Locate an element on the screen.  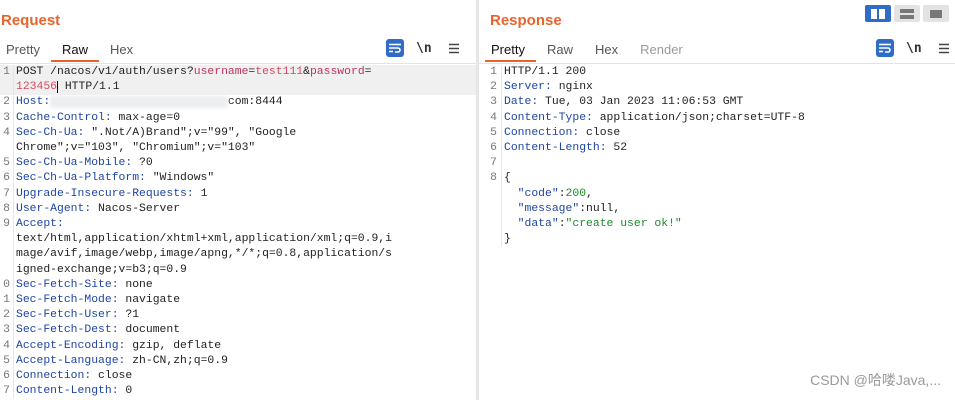
header-name: Content-Type: is located at coordinates (548, 117).